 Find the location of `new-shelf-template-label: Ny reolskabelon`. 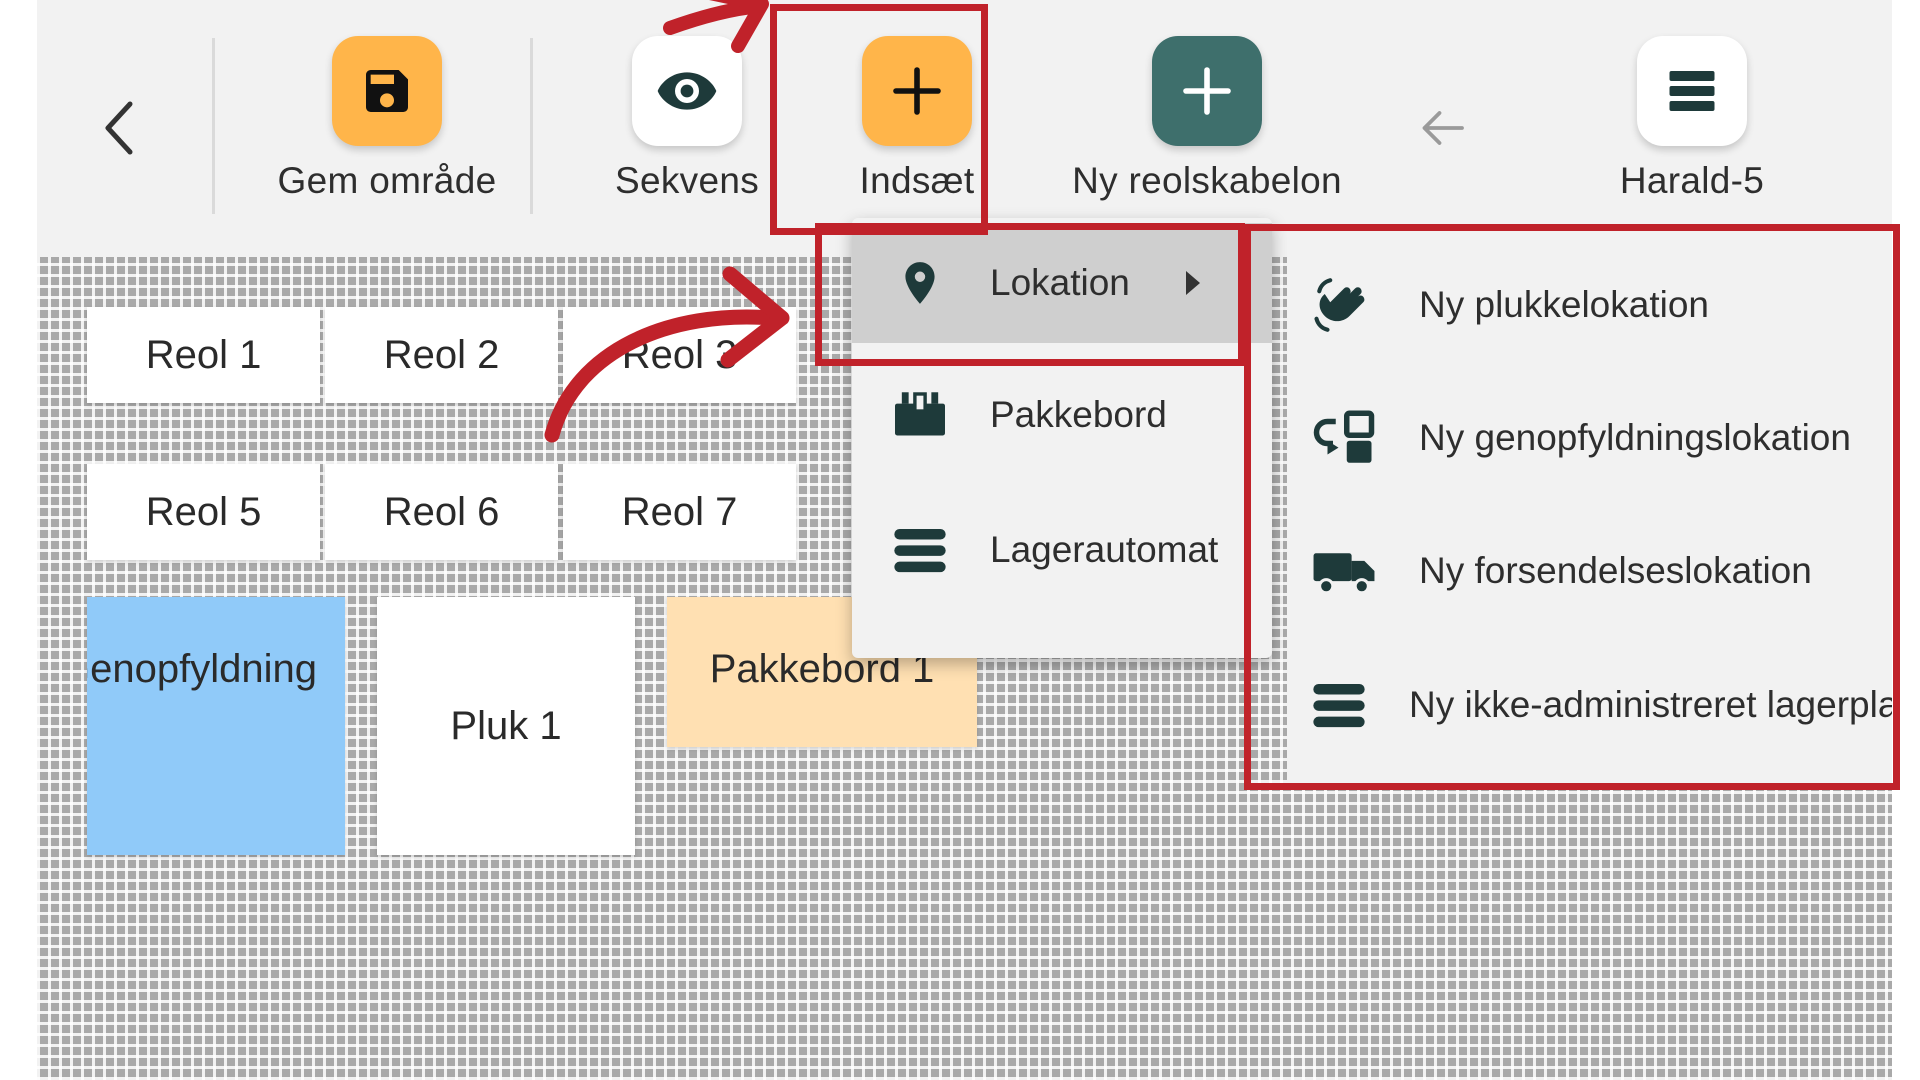

new-shelf-template-label: Ny reolskabelon is located at coordinates (1207, 180).